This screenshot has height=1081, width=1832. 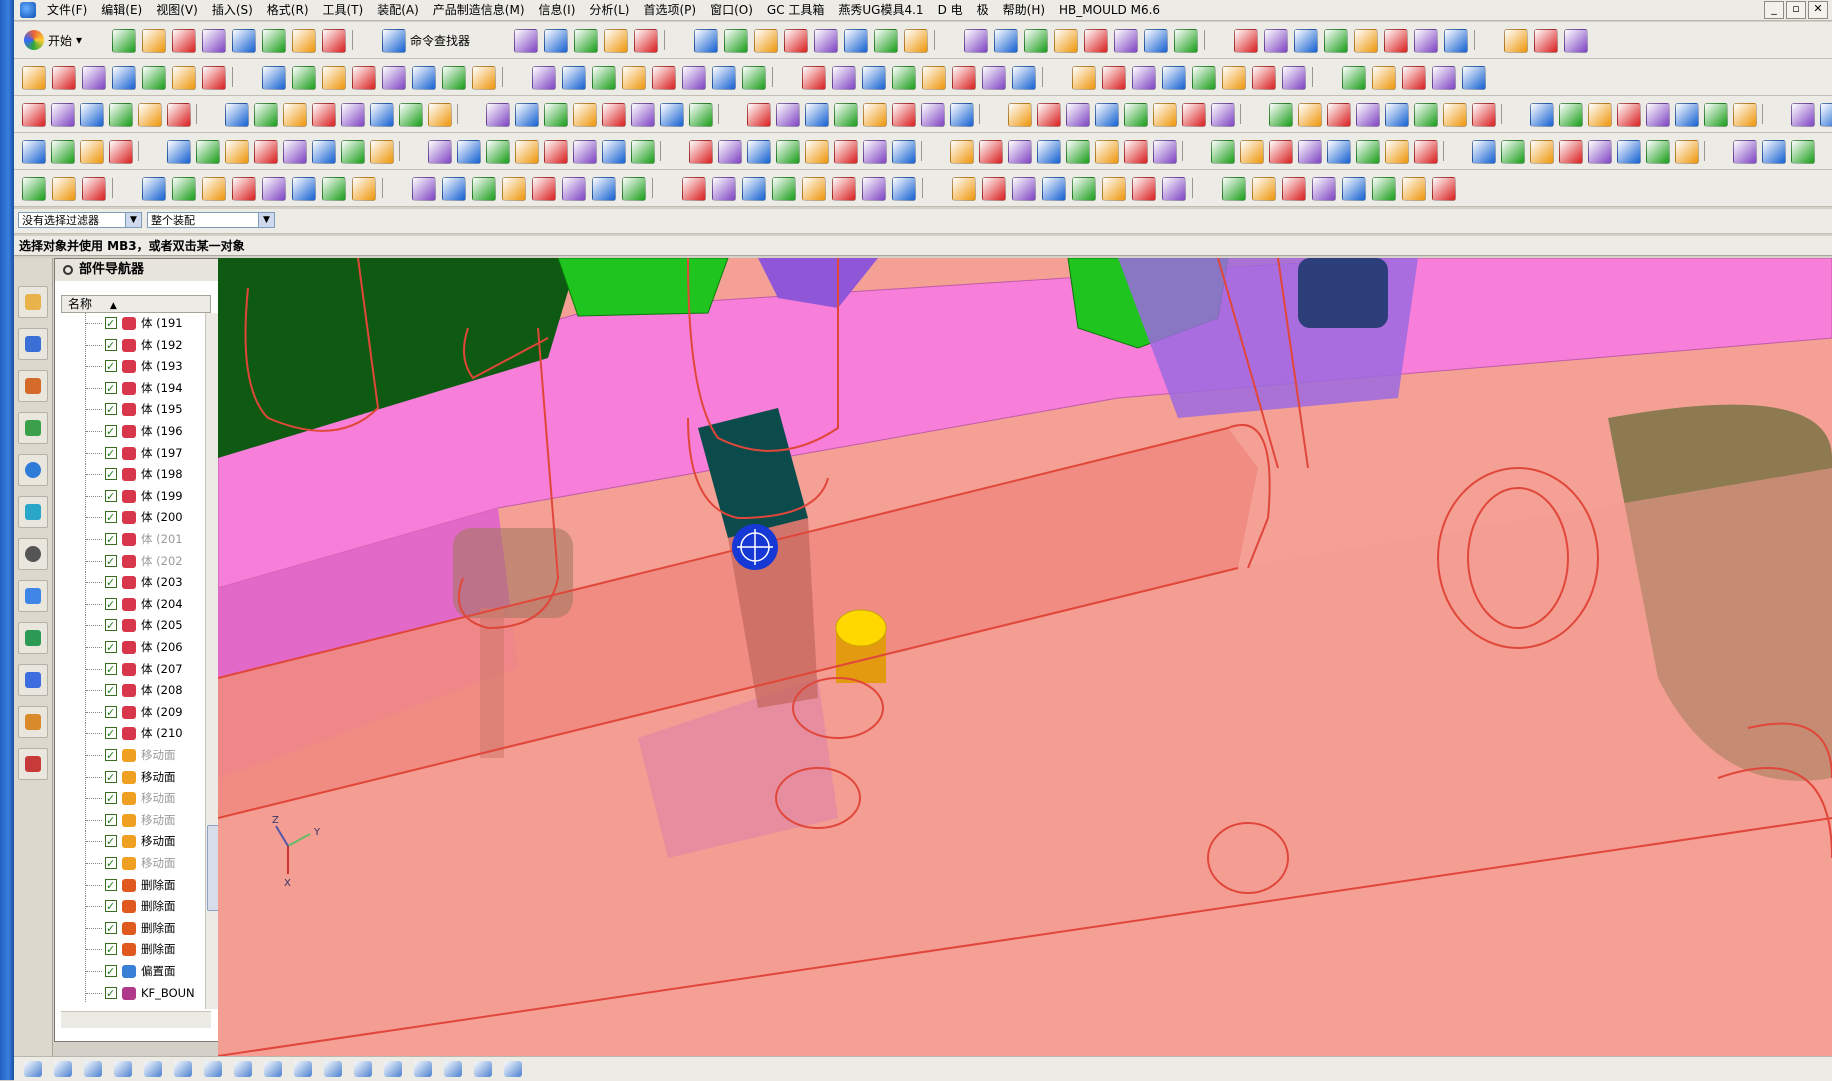 What do you see at coordinates (53, 40) in the screenshot?
I see `start-button: 开始 ▾` at bounding box center [53, 40].